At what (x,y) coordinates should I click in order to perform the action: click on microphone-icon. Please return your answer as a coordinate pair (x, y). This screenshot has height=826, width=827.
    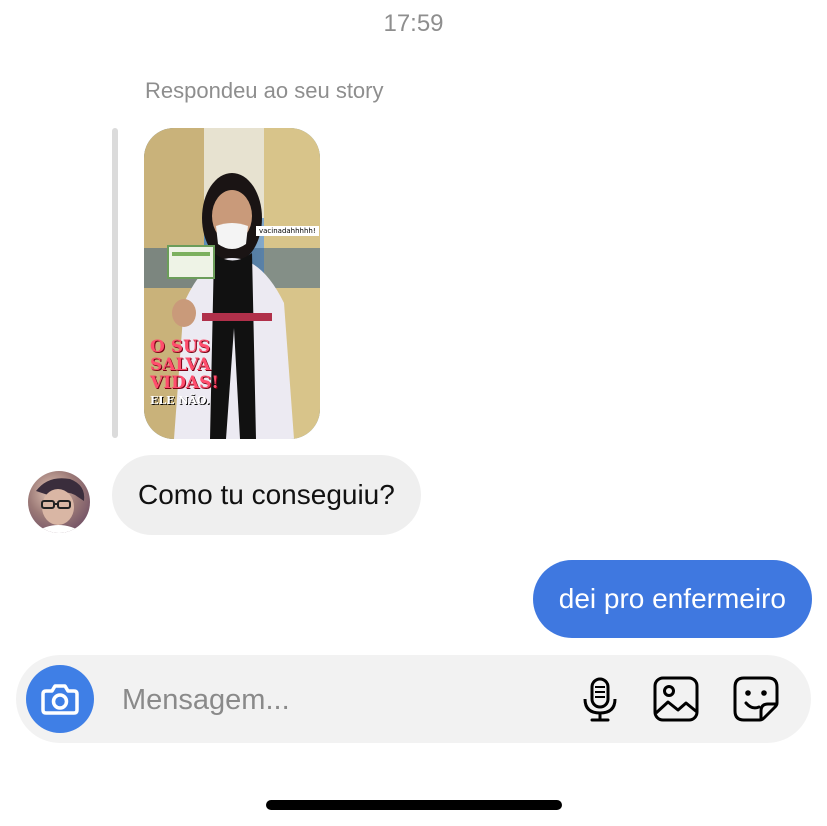
    Looking at the image, I should click on (600, 699).